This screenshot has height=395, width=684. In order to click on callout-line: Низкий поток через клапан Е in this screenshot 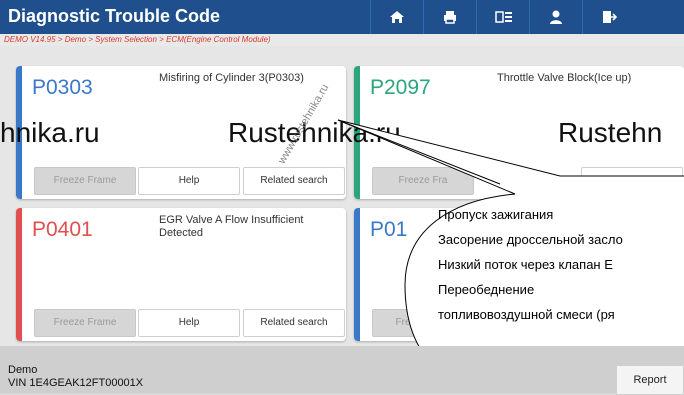, I will do `click(525, 264)`.